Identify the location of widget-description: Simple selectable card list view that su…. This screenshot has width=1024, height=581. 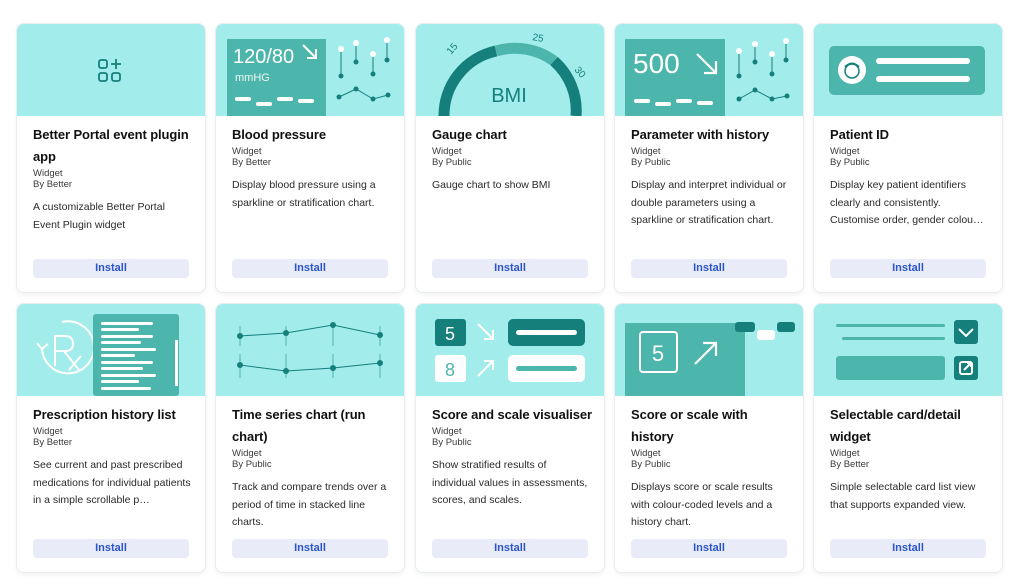
(903, 496).